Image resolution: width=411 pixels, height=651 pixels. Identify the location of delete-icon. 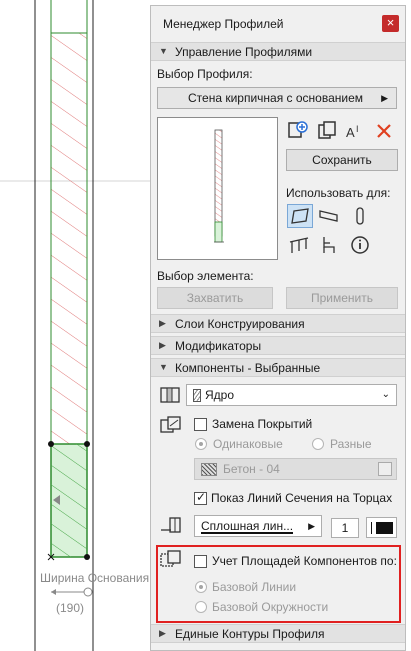
(384, 131).